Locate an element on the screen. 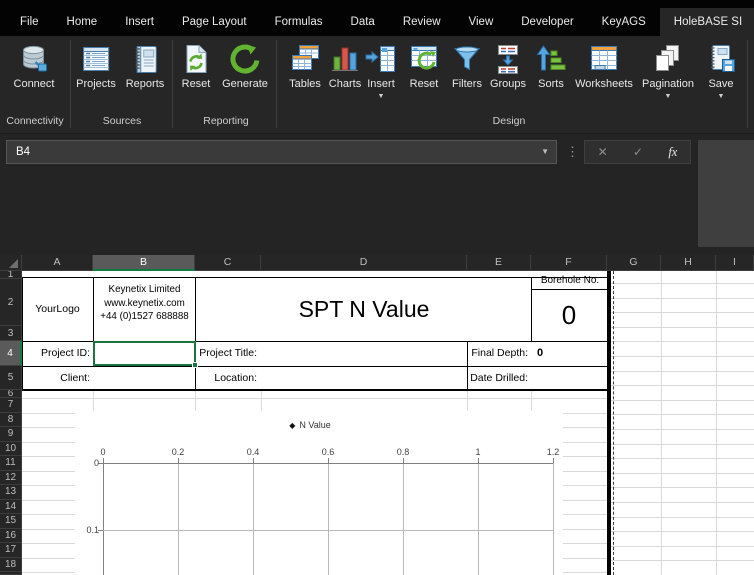  tab-review: Review is located at coordinates (422, 22).